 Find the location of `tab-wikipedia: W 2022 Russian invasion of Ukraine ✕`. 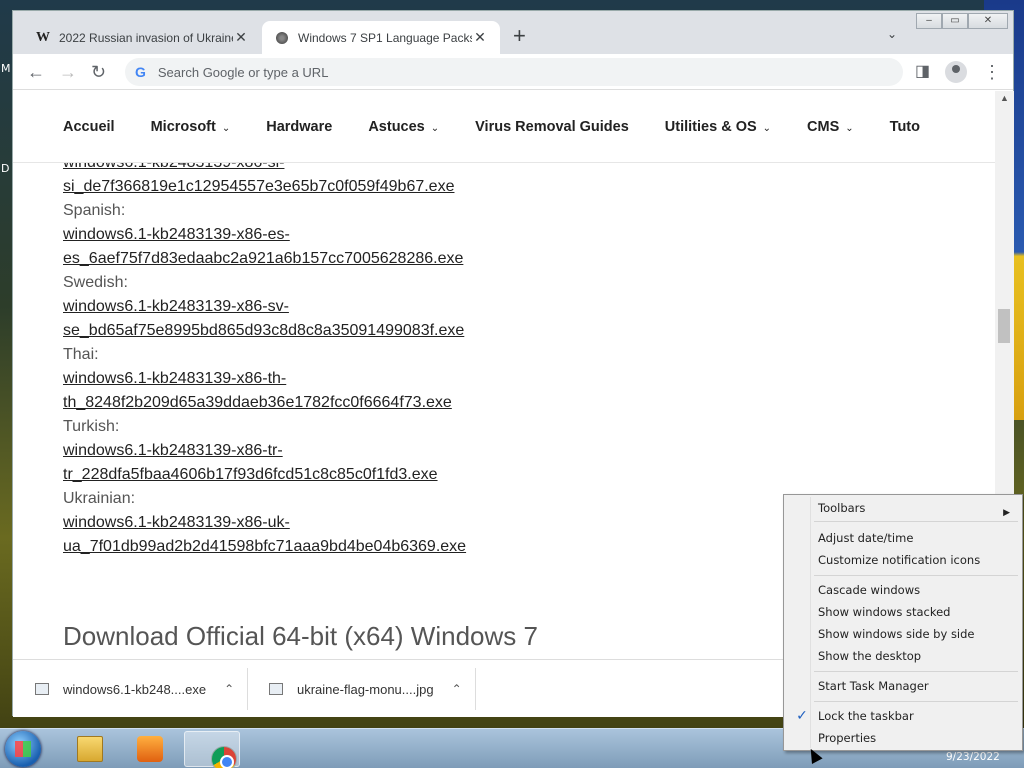

tab-wikipedia: W 2022 Russian invasion of Ukraine ✕ is located at coordinates (142, 37).